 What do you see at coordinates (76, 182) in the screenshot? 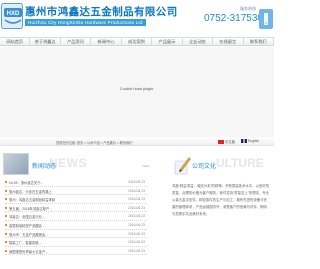
I see `list-item: 04-09，惠州鑫达关于... 2016-06-23` at bounding box center [76, 182].